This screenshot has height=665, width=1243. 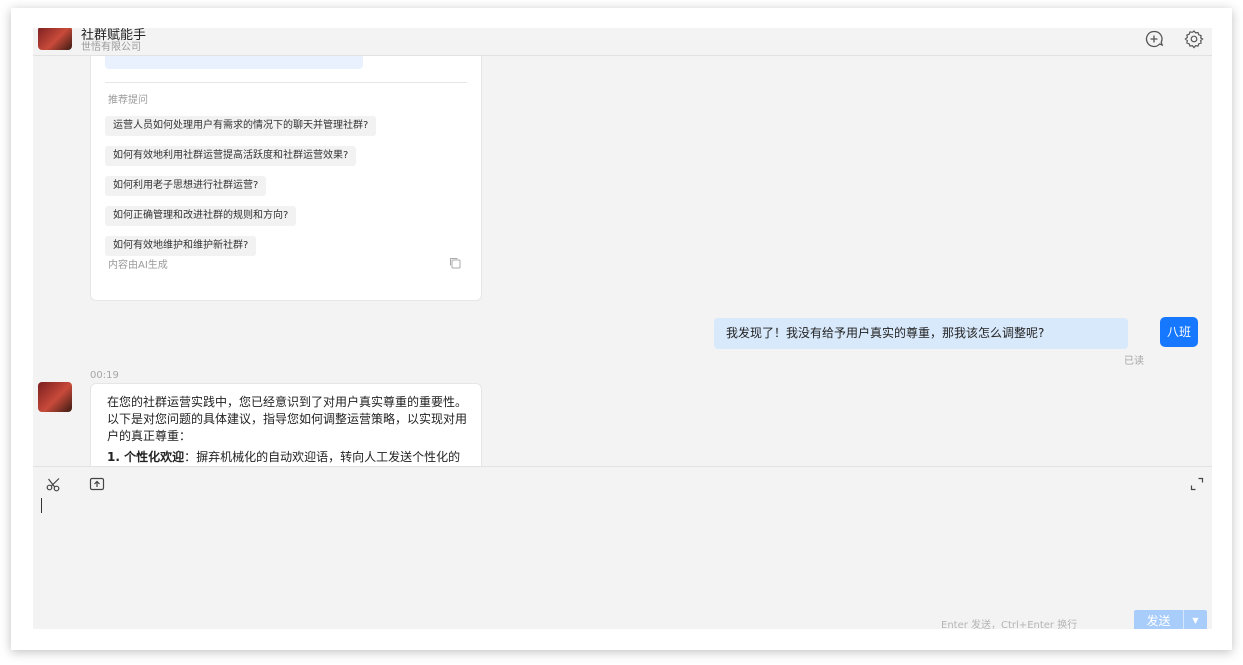 I want to click on recommend-question: 如何有效地维护和维护新社群?, so click(x=181, y=246).